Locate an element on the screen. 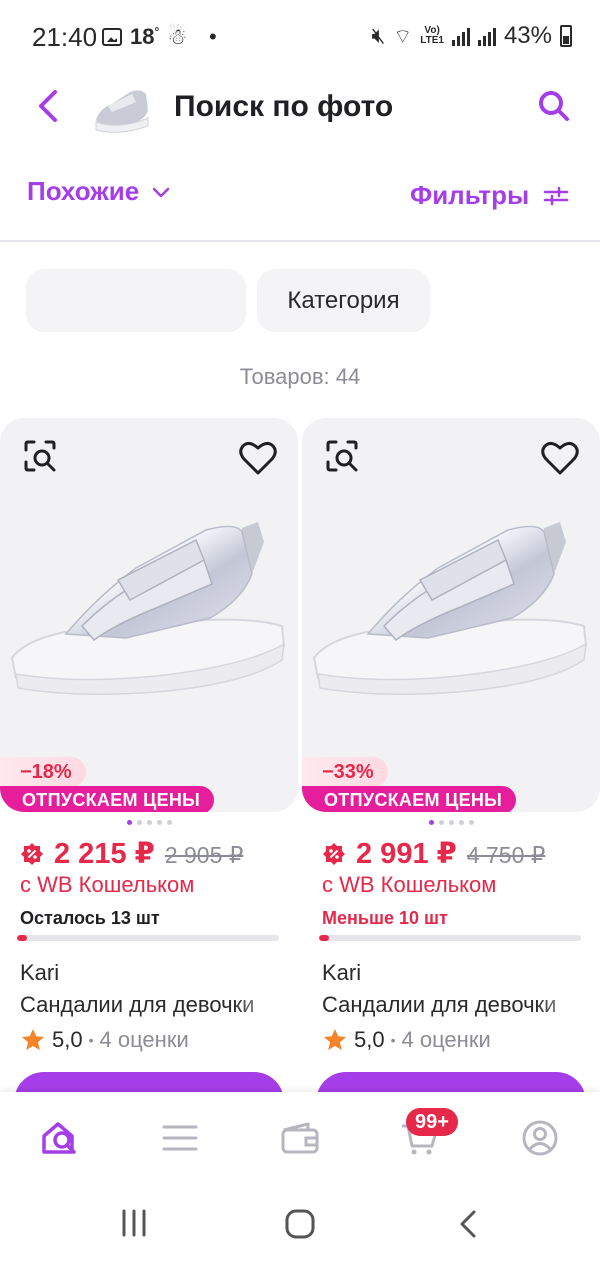 The height and width of the screenshot is (1266, 600). discount-badge: −18% is located at coordinates (43, 772).